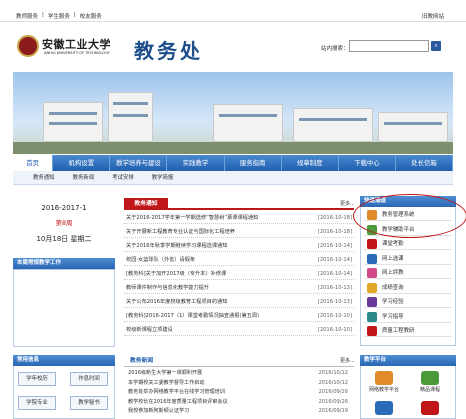 The width and height of the screenshot is (466, 419). I want to click on alumni-service-link: 校友服务, so click(91, 16).